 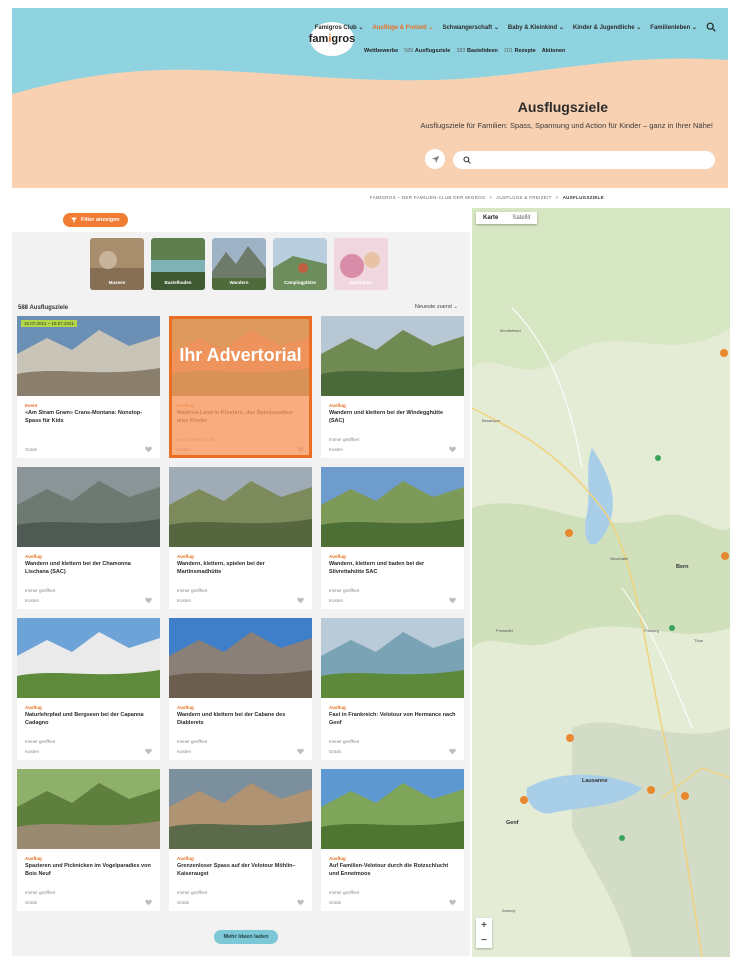 I want to click on subnav-item-wettbewerbe: Wettbewerbe, so click(x=381, y=51).